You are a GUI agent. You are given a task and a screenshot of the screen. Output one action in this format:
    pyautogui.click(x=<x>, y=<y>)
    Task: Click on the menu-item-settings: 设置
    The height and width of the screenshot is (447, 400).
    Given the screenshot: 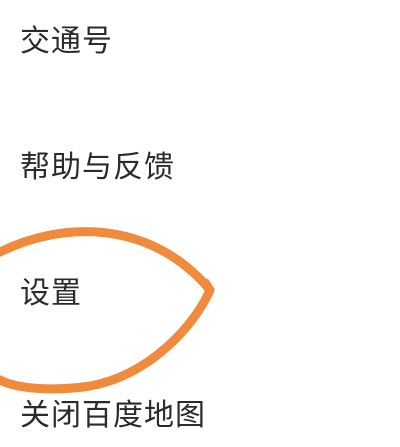 What is the action you would take?
    pyautogui.click(x=51, y=294)
    